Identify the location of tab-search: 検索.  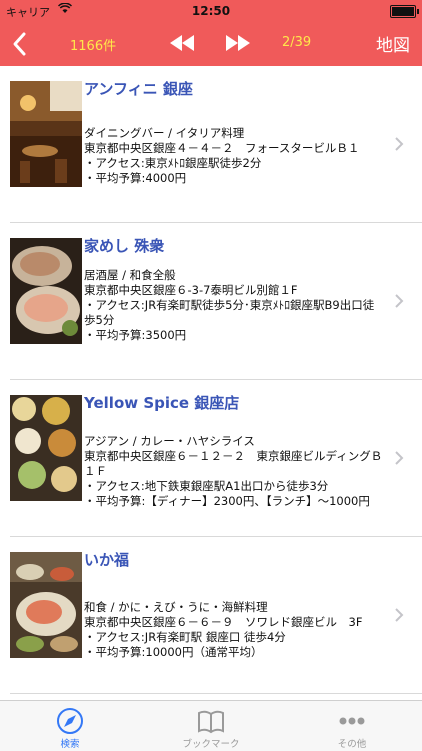
(70, 726).